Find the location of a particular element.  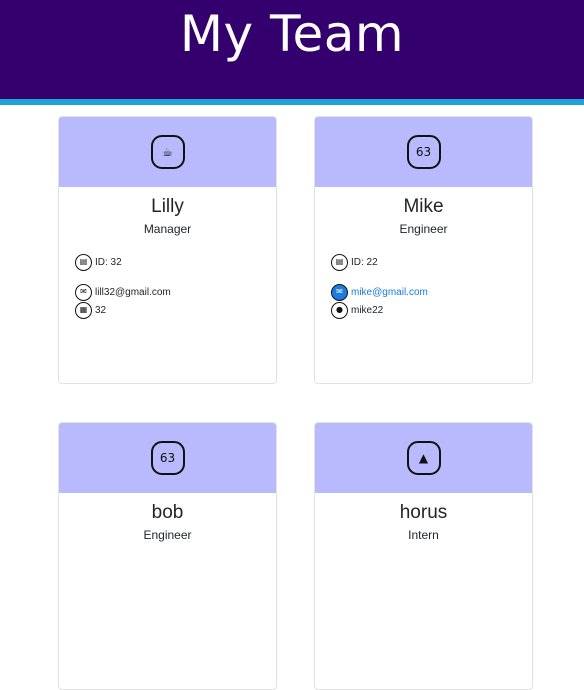

employee-card: 63 bob Engineer is located at coordinates (167, 556).